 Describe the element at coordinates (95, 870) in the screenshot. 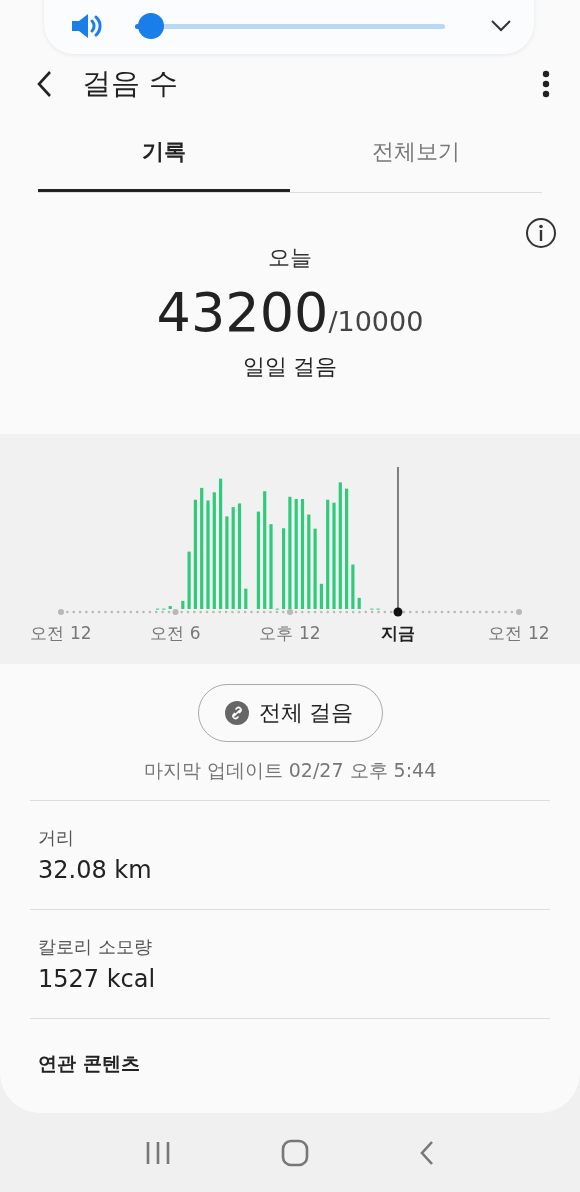

I see `stat-value: 32.08 km` at that location.